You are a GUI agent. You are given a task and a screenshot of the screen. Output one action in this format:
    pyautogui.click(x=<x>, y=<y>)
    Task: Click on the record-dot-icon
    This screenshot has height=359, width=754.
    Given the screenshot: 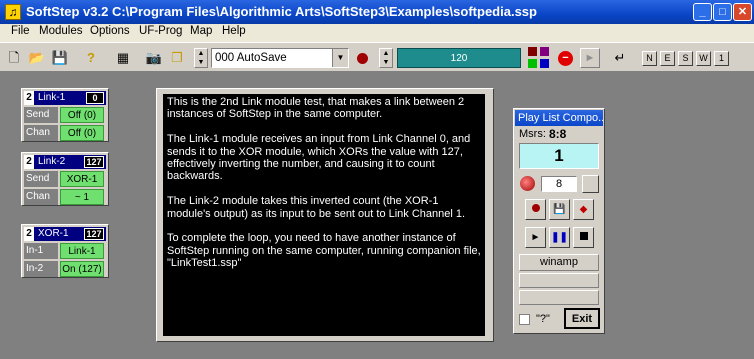 What is the action you would take?
    pyautogui.click(x=535, y=208)
    